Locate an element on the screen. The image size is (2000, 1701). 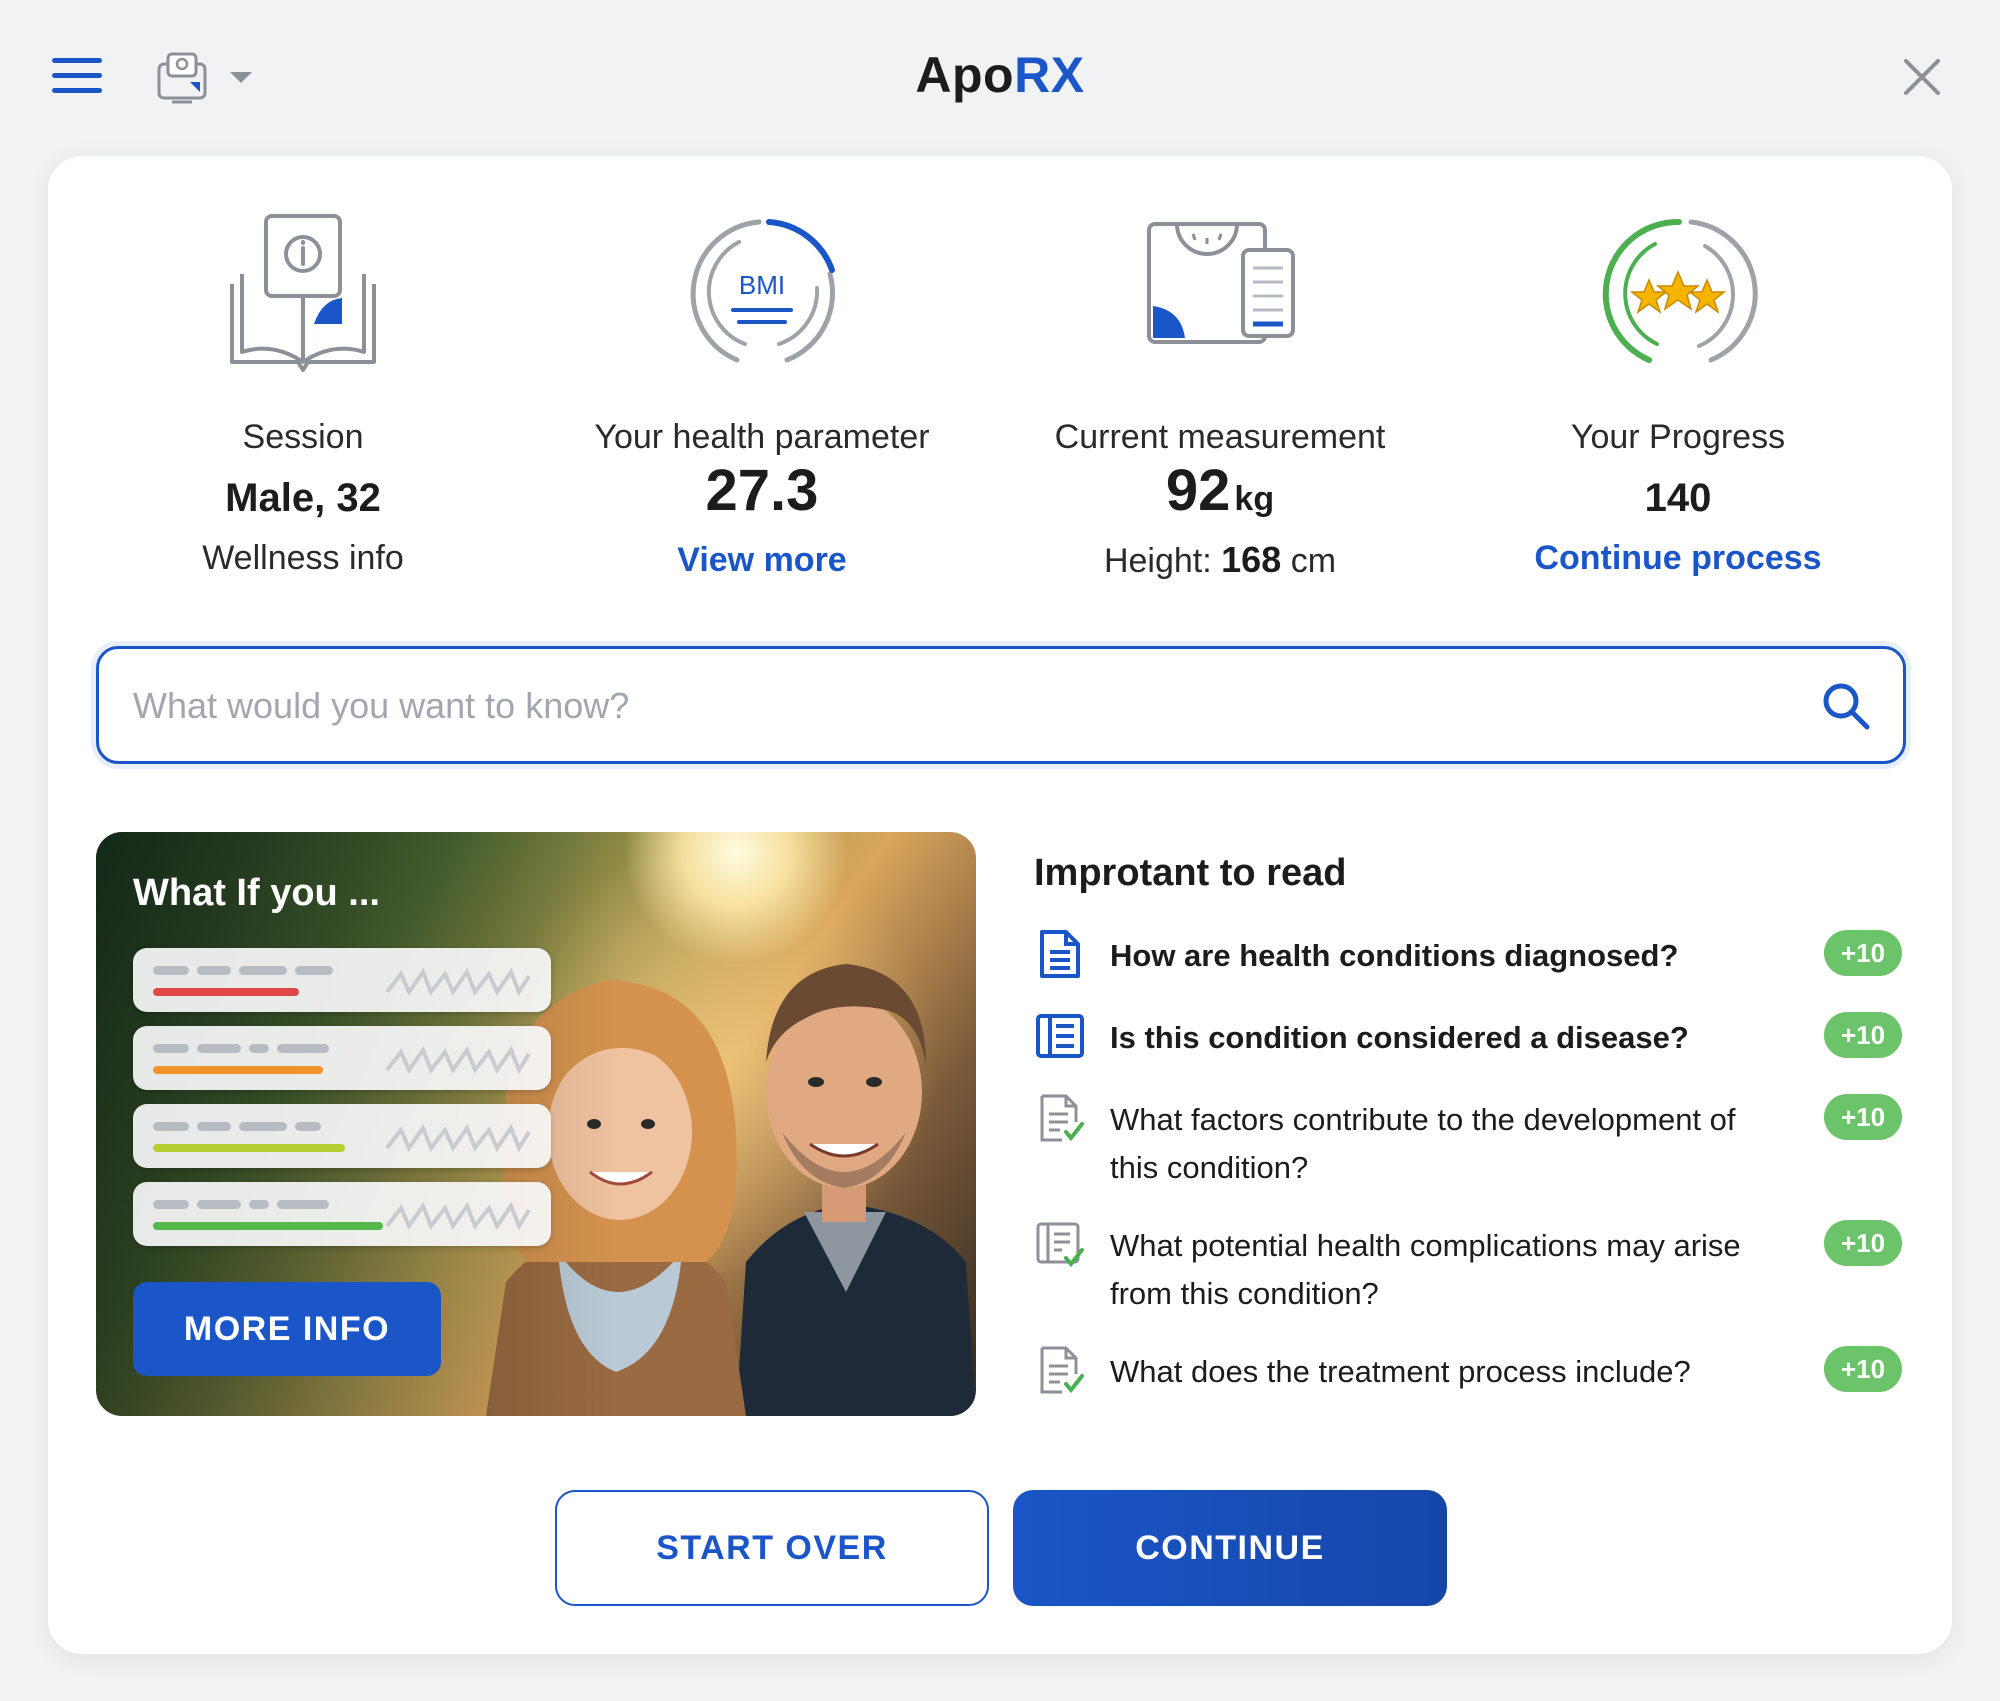
reading-item-text: How are health conditions diagnosed? is located at coordinates (1450, 956).